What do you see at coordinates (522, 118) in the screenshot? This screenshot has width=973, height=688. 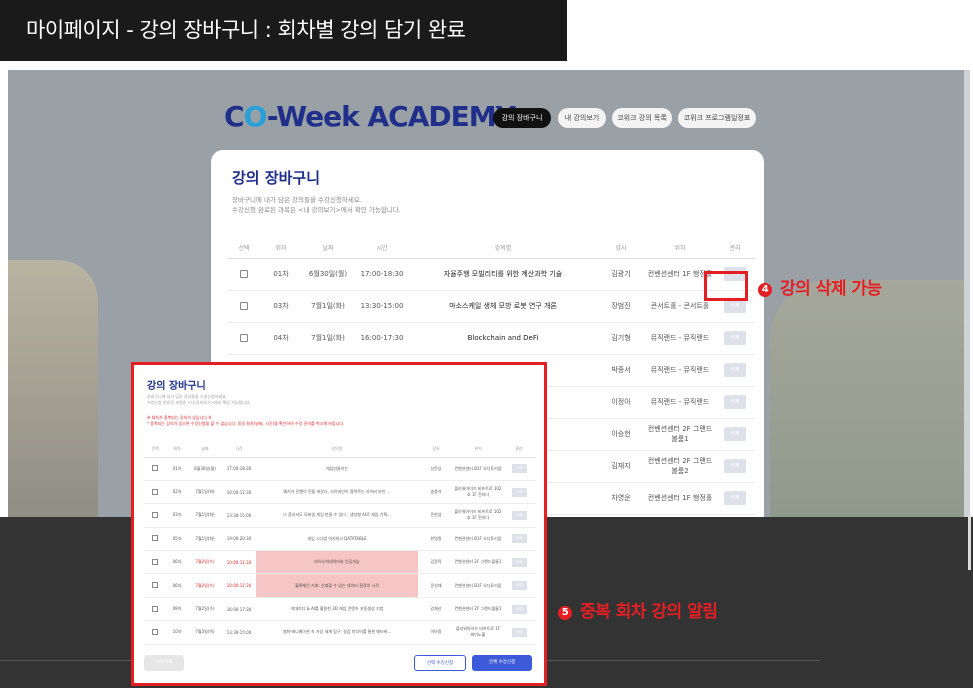 I see `nav-cart: 강의 장바구니` at bounding box center [522, 118].